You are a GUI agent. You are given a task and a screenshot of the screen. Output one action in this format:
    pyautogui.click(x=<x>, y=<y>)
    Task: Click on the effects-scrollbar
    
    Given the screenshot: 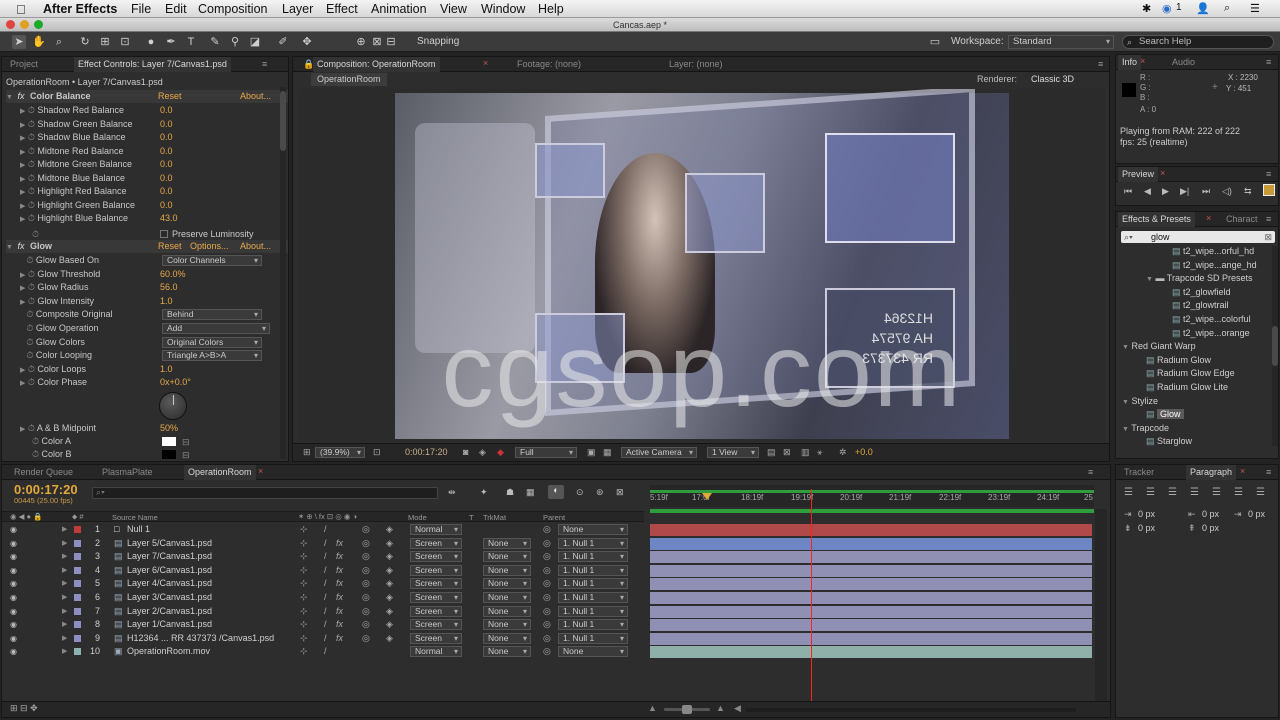 What is the action you would take?
    pyautogui.click(x=1275, y=346)
    